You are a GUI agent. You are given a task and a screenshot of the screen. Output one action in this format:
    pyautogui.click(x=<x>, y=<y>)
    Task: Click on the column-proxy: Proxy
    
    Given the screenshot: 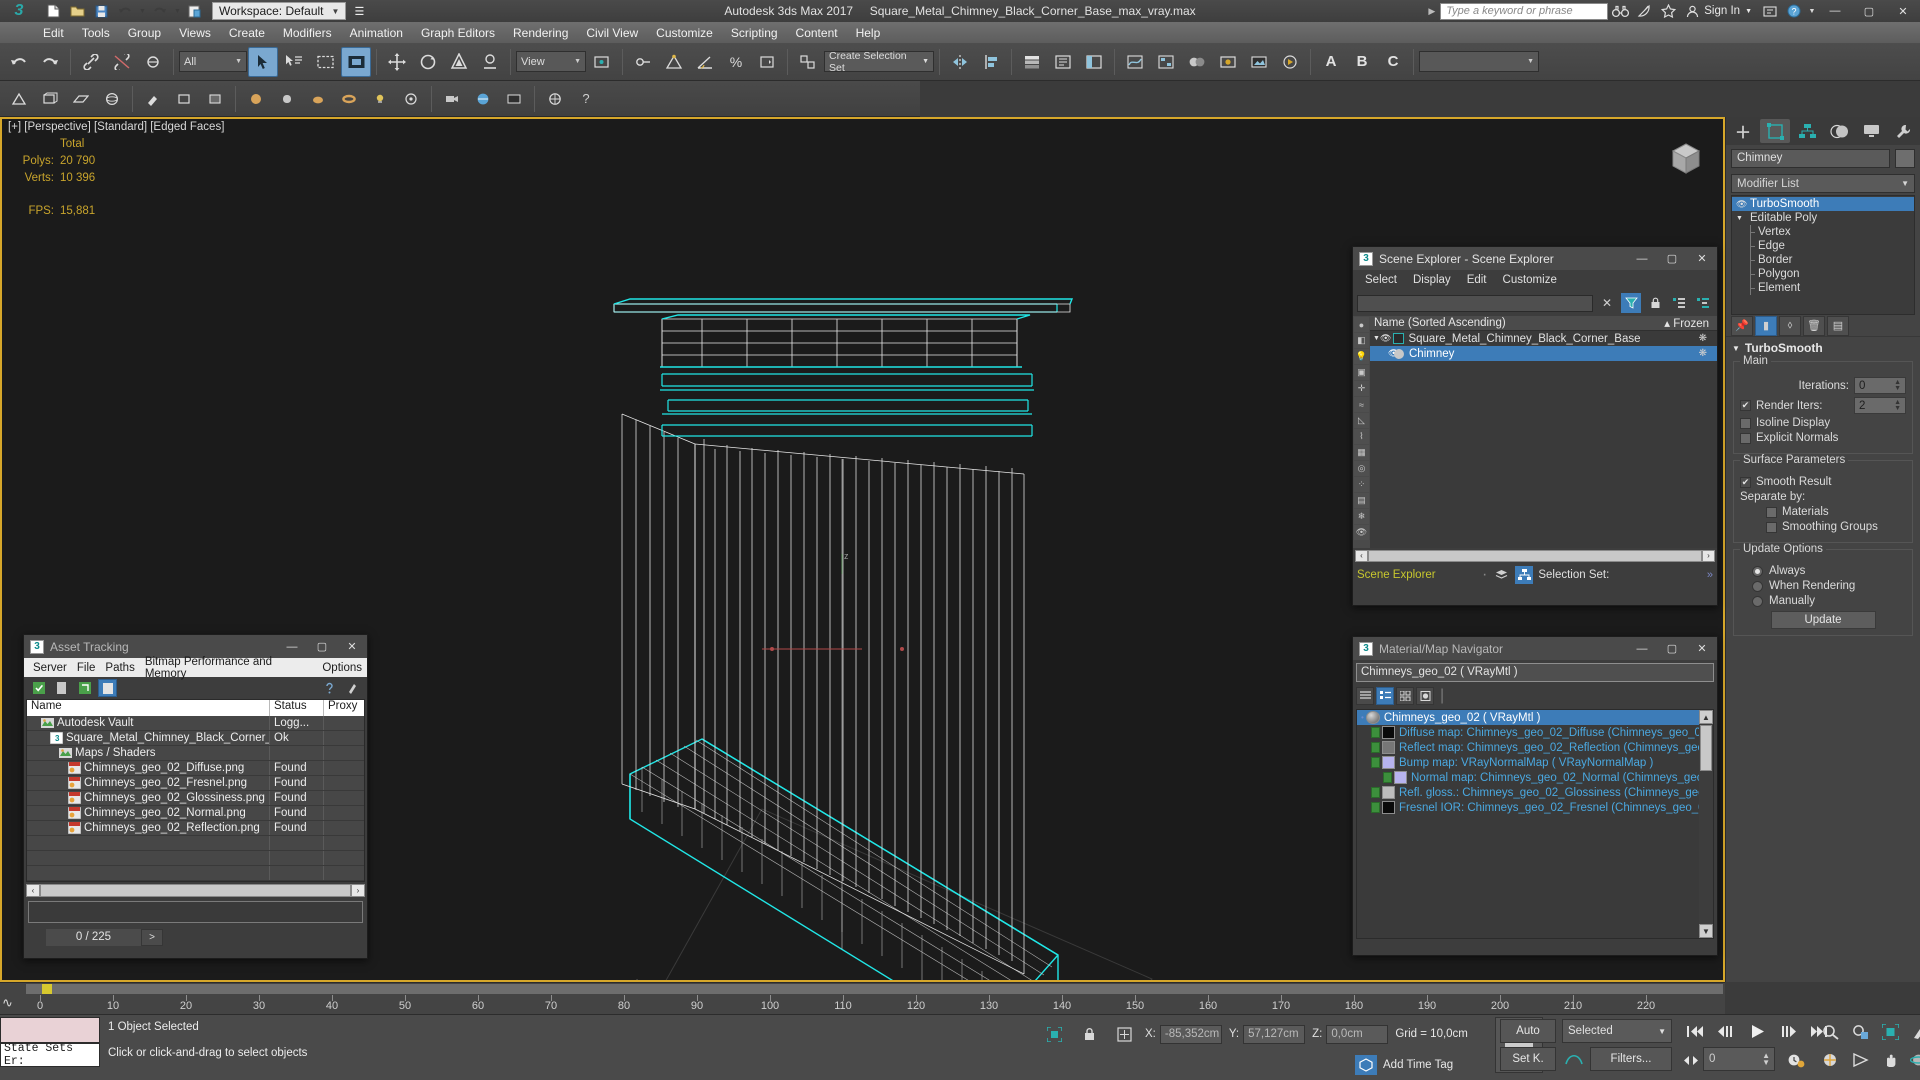 What is the action you would take?
    pyautogui.click(x=344, y=708)
    